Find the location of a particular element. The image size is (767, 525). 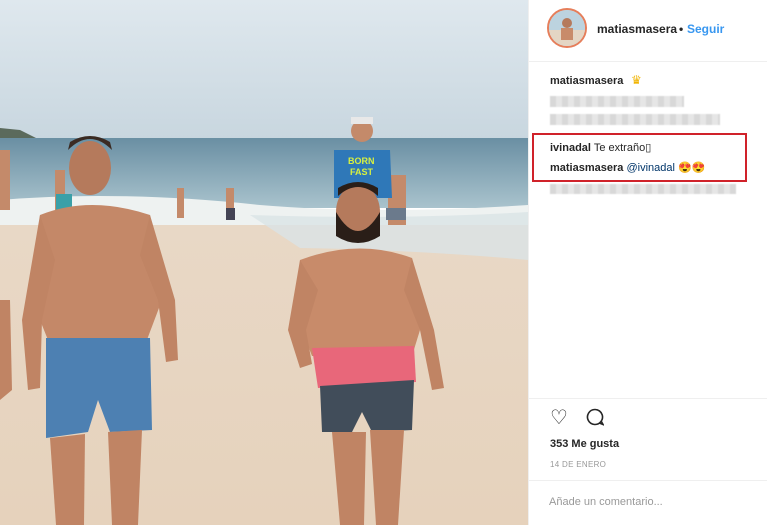

follow-button: Seguir is located at coordinates (705, 29).